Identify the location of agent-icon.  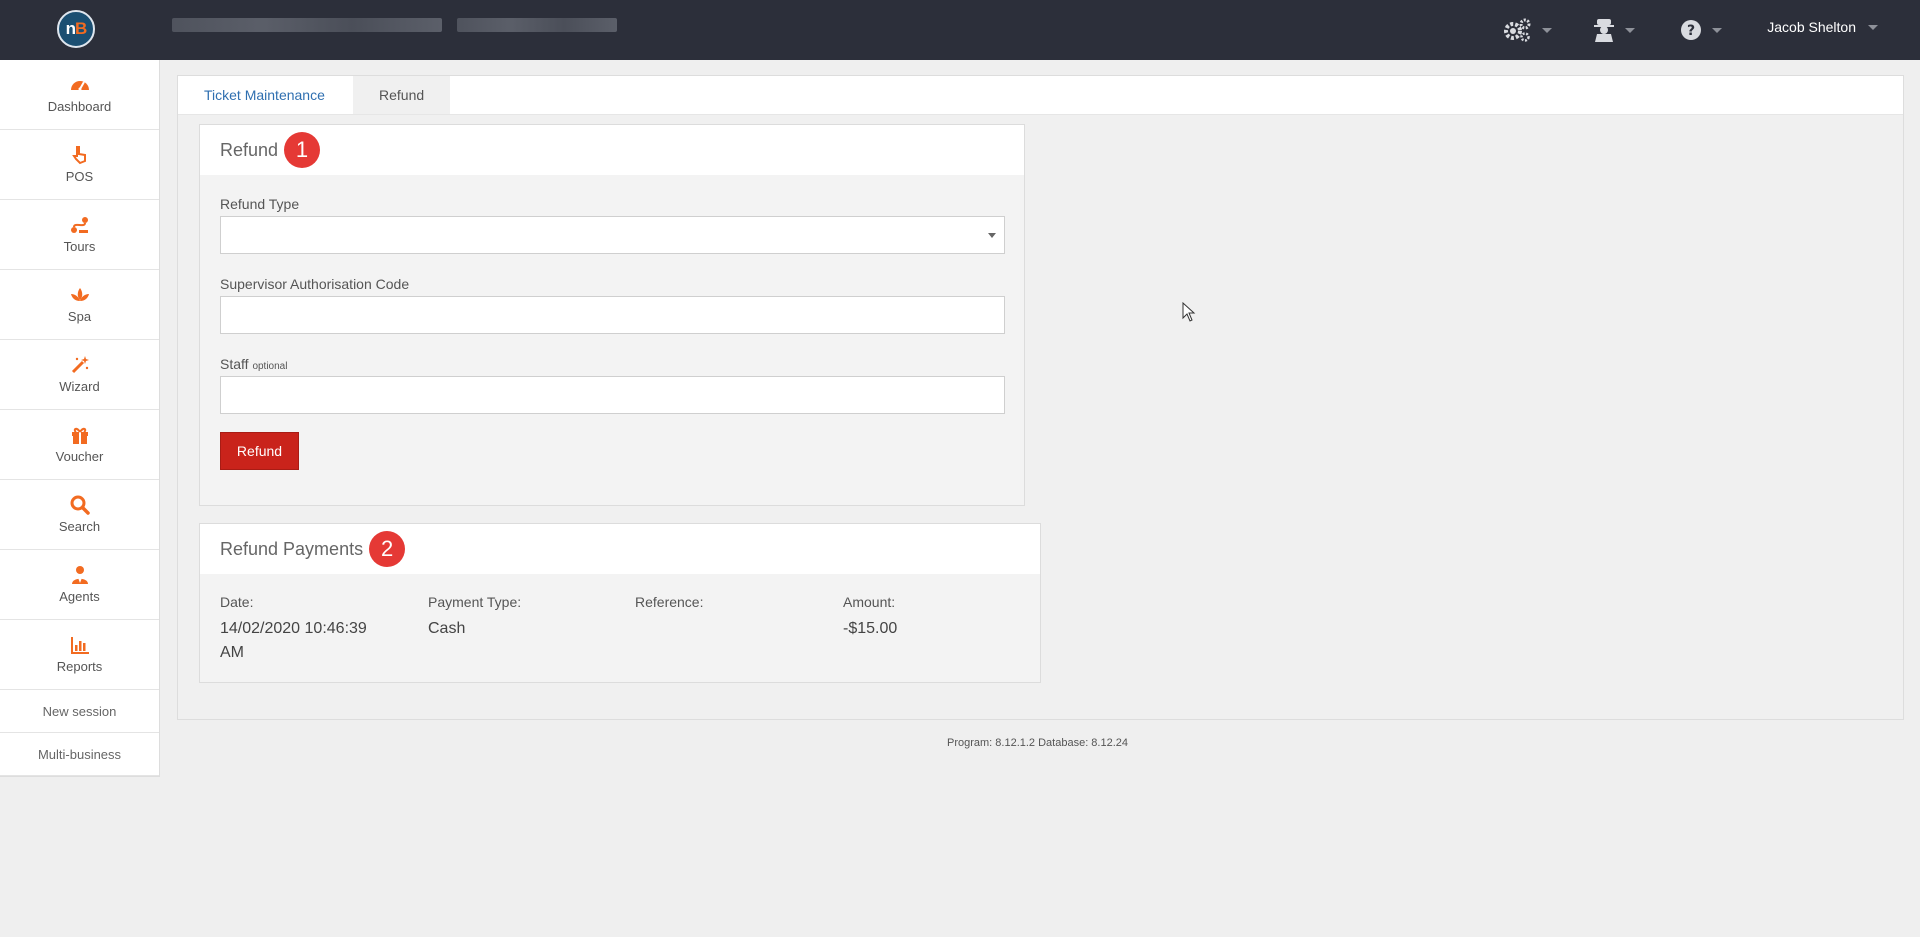
(1604, 30).